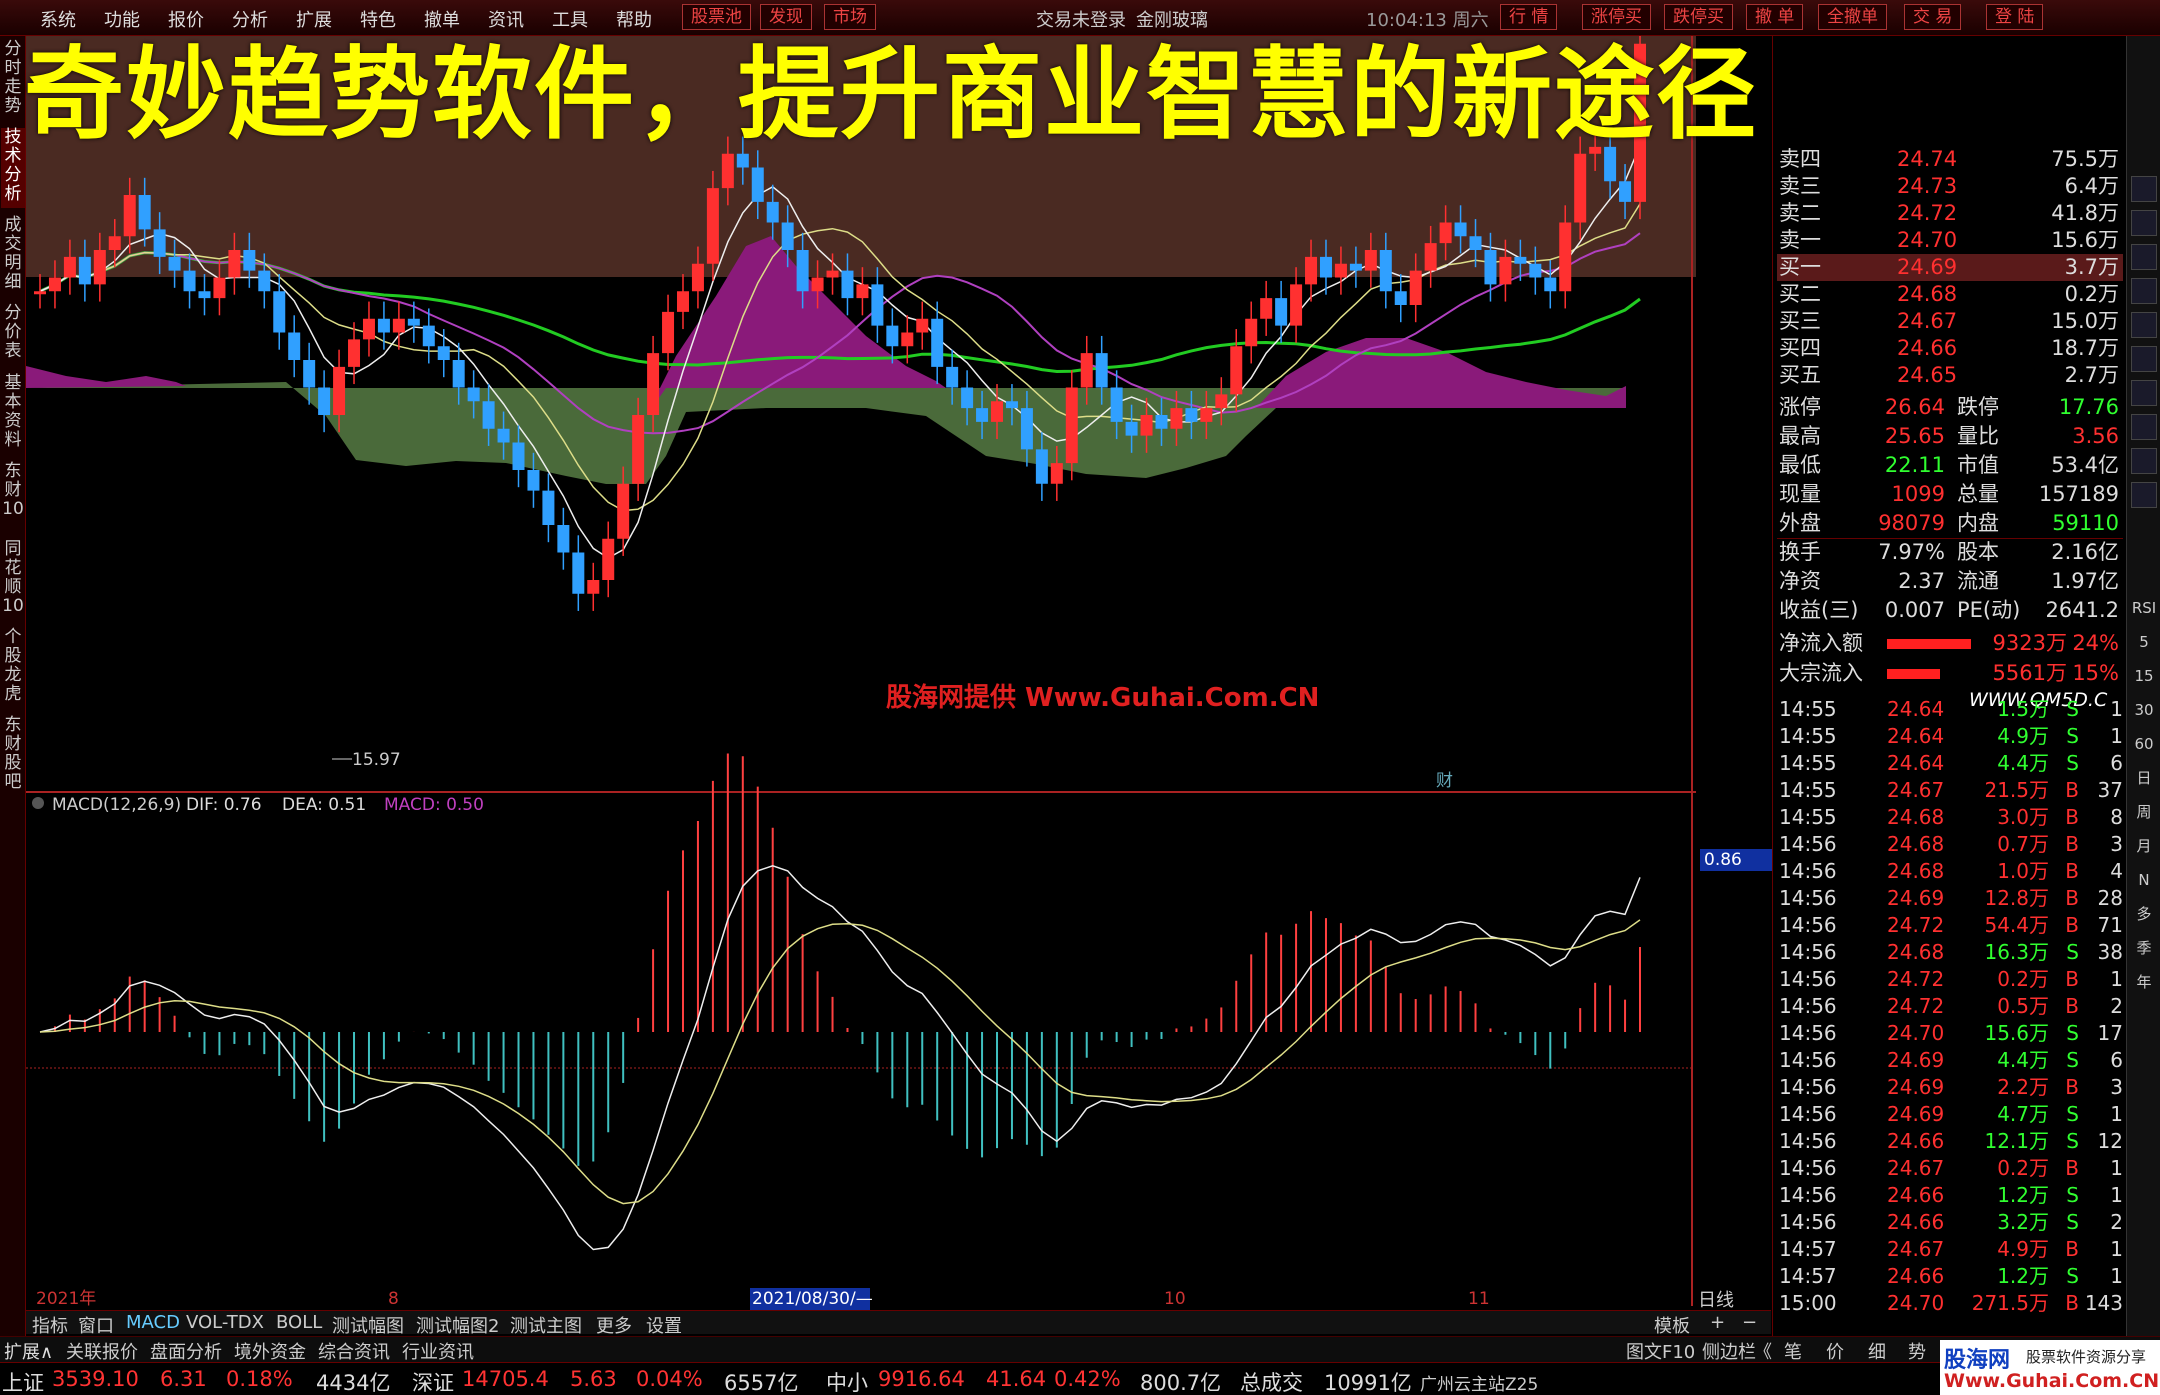 Image resolution: width=2160 pixels, height=1395 pixels. What do you see at coordinates (2144, 881) in the screenshot?
I see `period-8: N` at bounding box center [2144, 881].